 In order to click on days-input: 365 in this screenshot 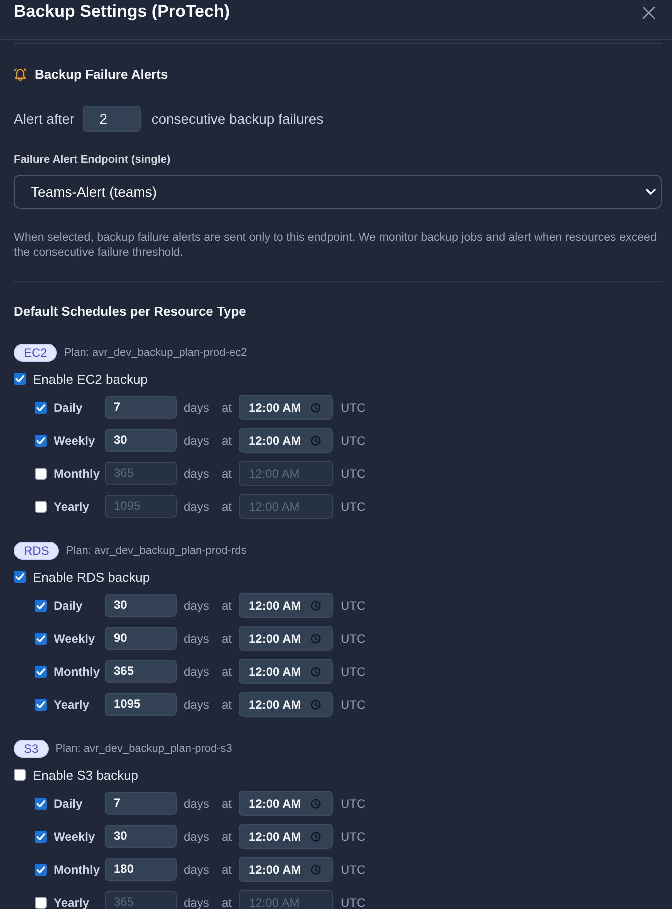, I will do `click(141, 671)`.